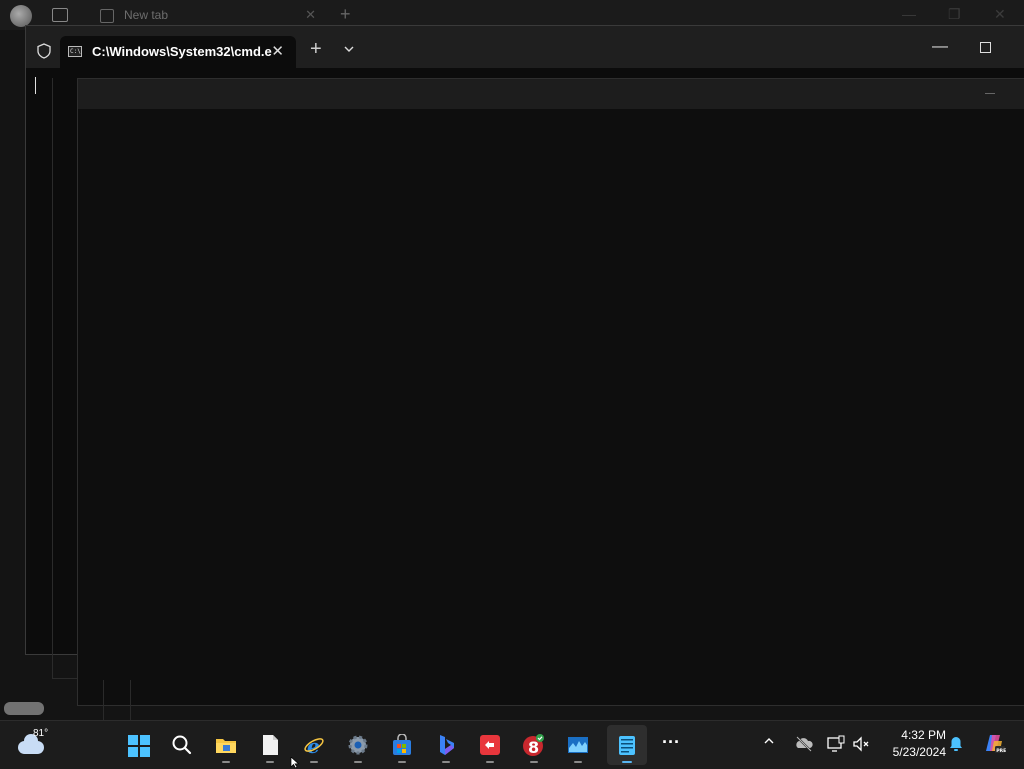 Image resolution: width=1024 pixels, height=769 pixels. I want to click on cloud-icon, so click(31, 744).